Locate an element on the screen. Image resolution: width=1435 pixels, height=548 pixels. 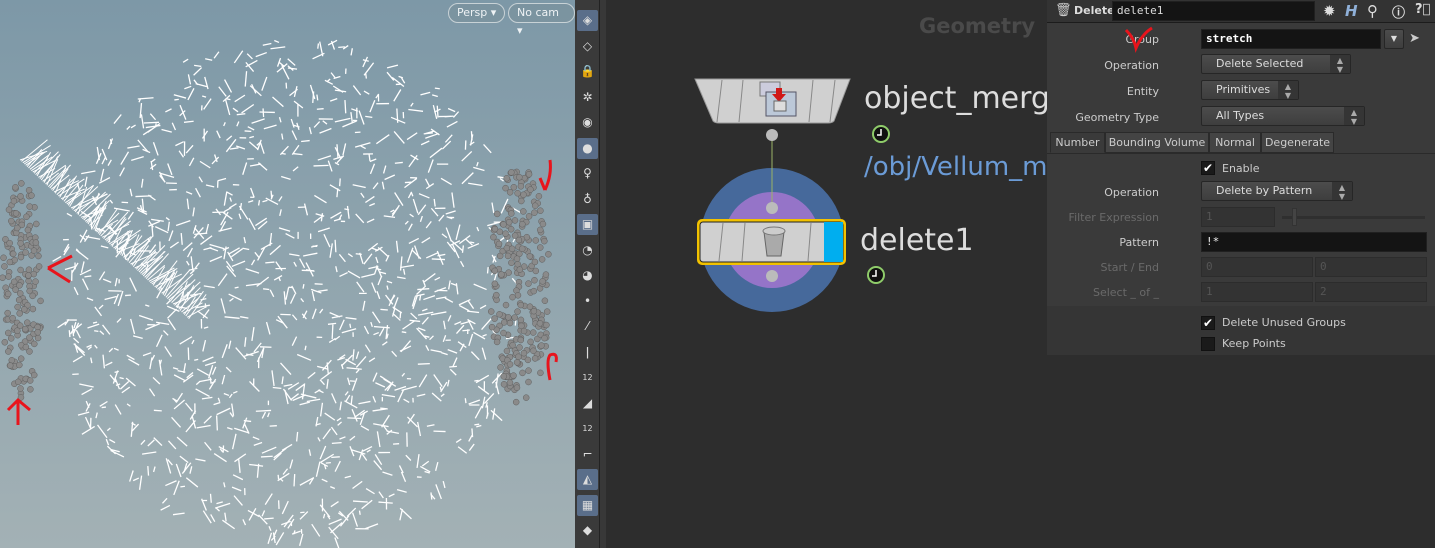
group-menu-button: ▼ is located at coordinates (1394, 39).